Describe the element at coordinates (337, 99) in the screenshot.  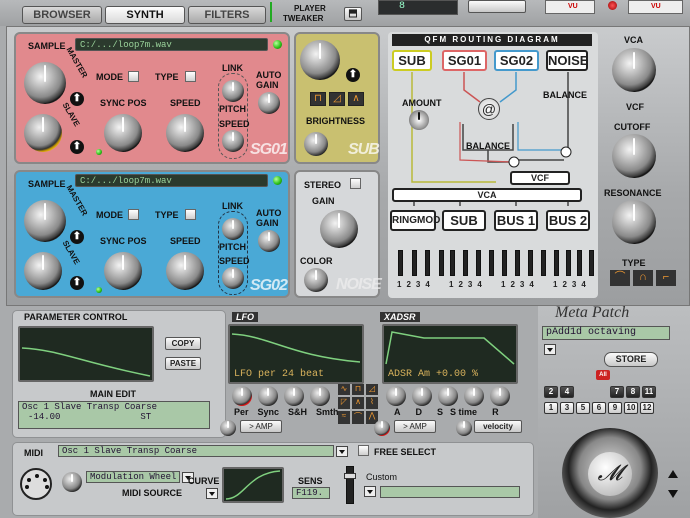
I see `sub-wave-saw-icon: ◿` at that location.